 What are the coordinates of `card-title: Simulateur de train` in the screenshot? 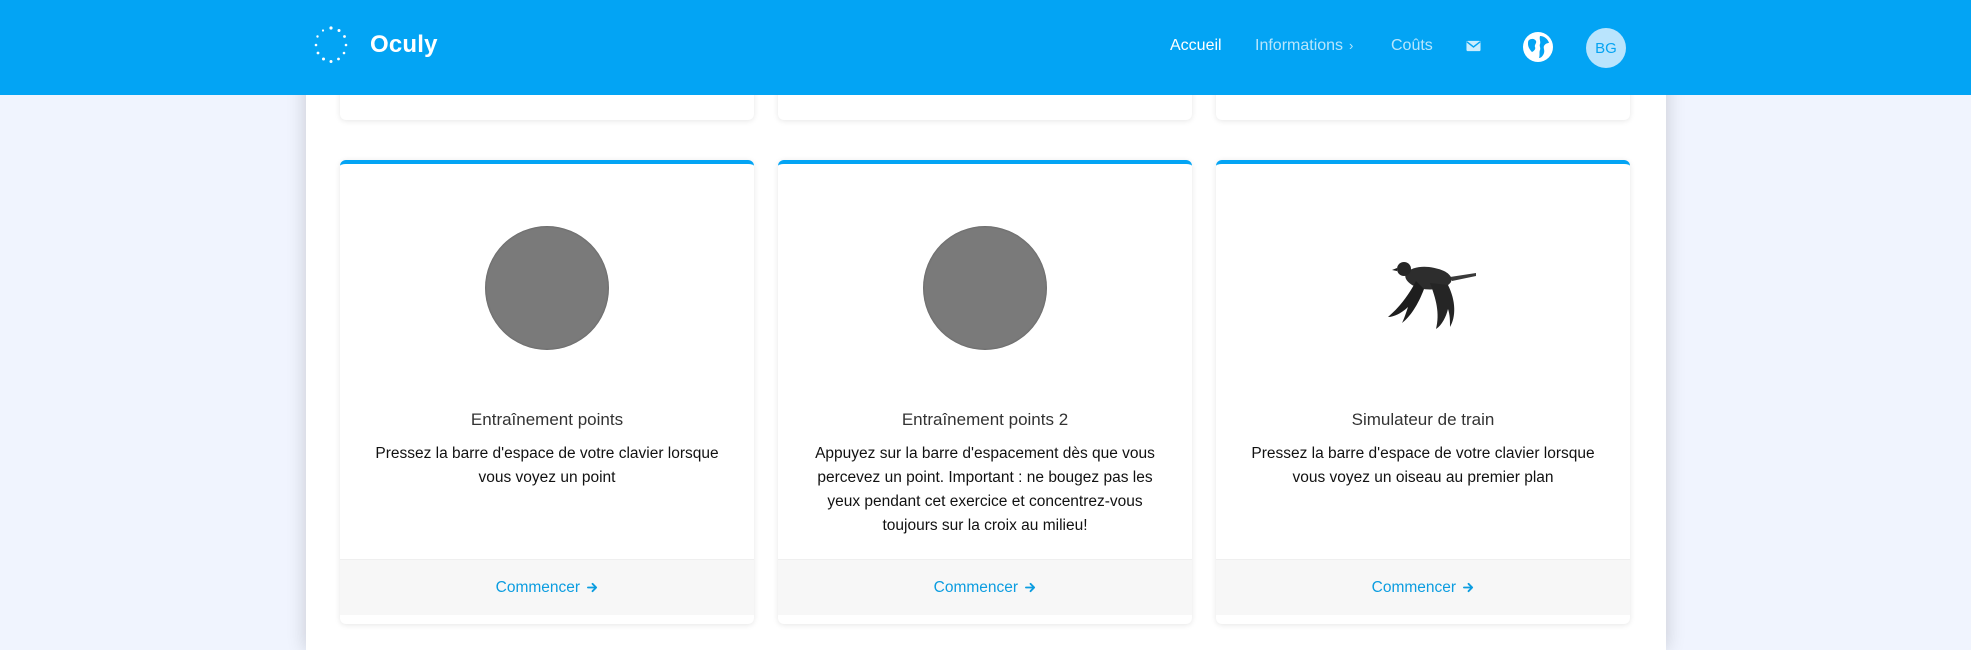 It's located at (1423, 419).